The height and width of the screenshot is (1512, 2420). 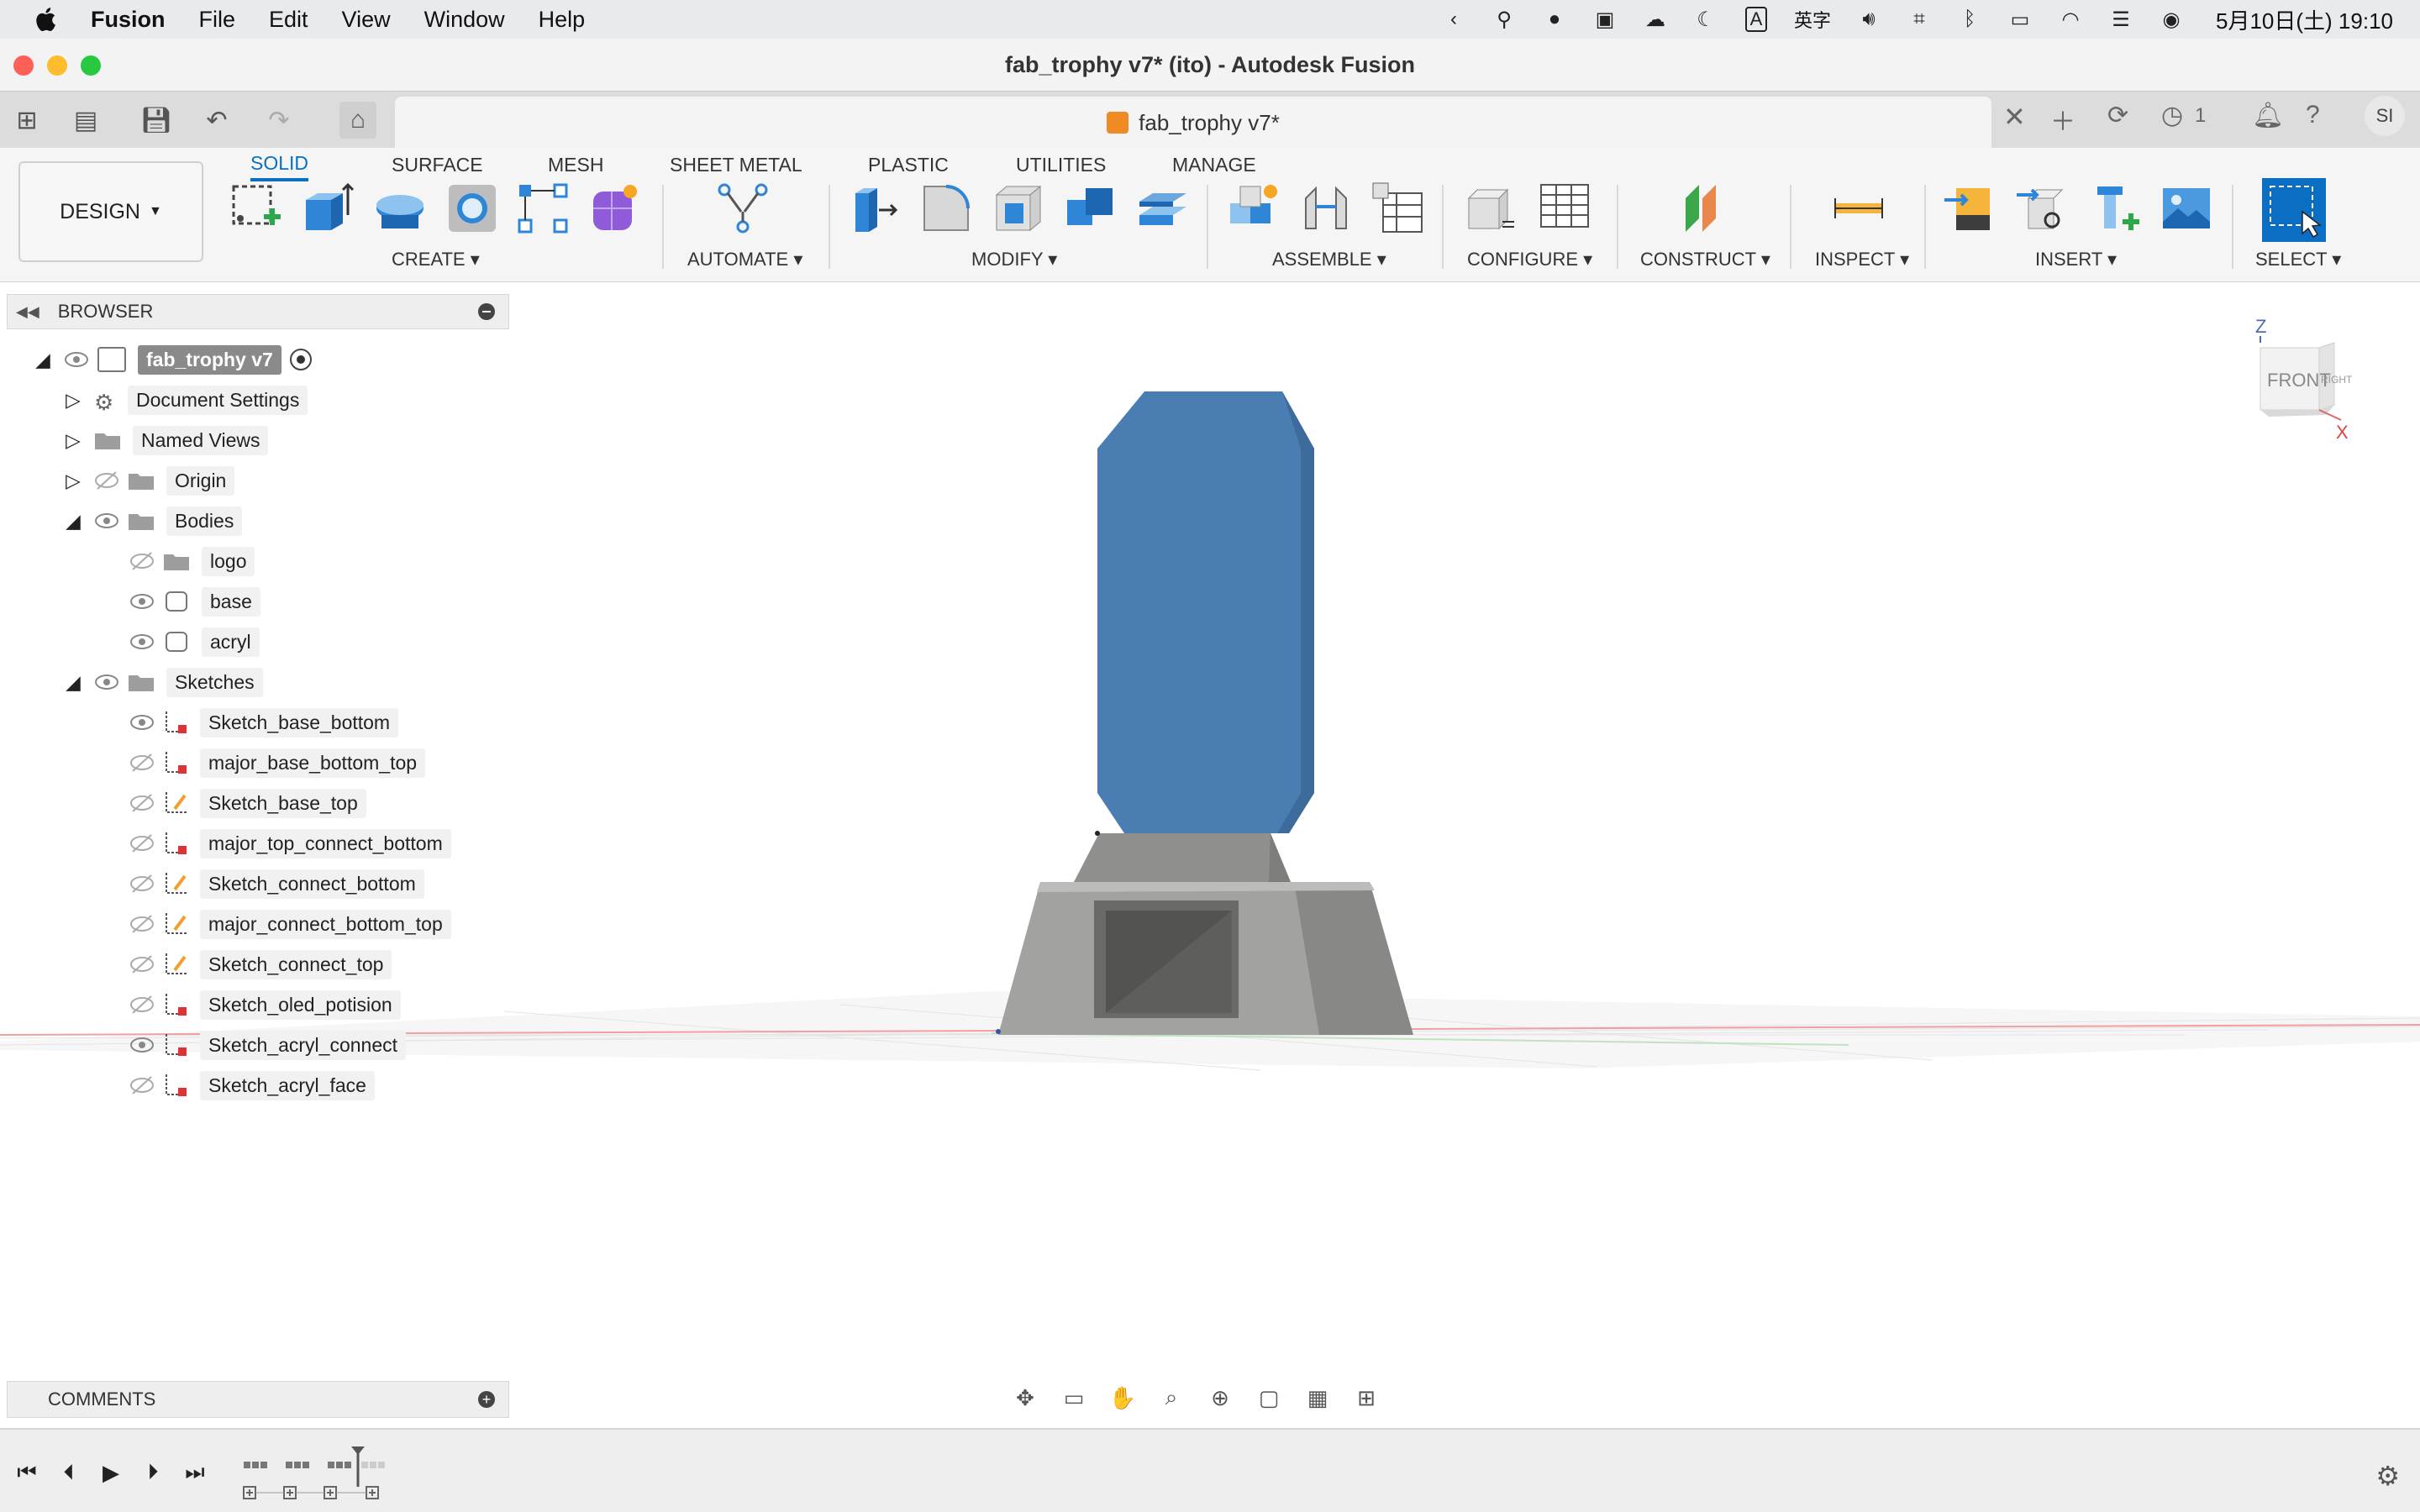 What do you see at coordinates (1970, 19) in the screenshot?
I see `bluetooth-icon: ᛒ` at bounding box center [1970, 19].